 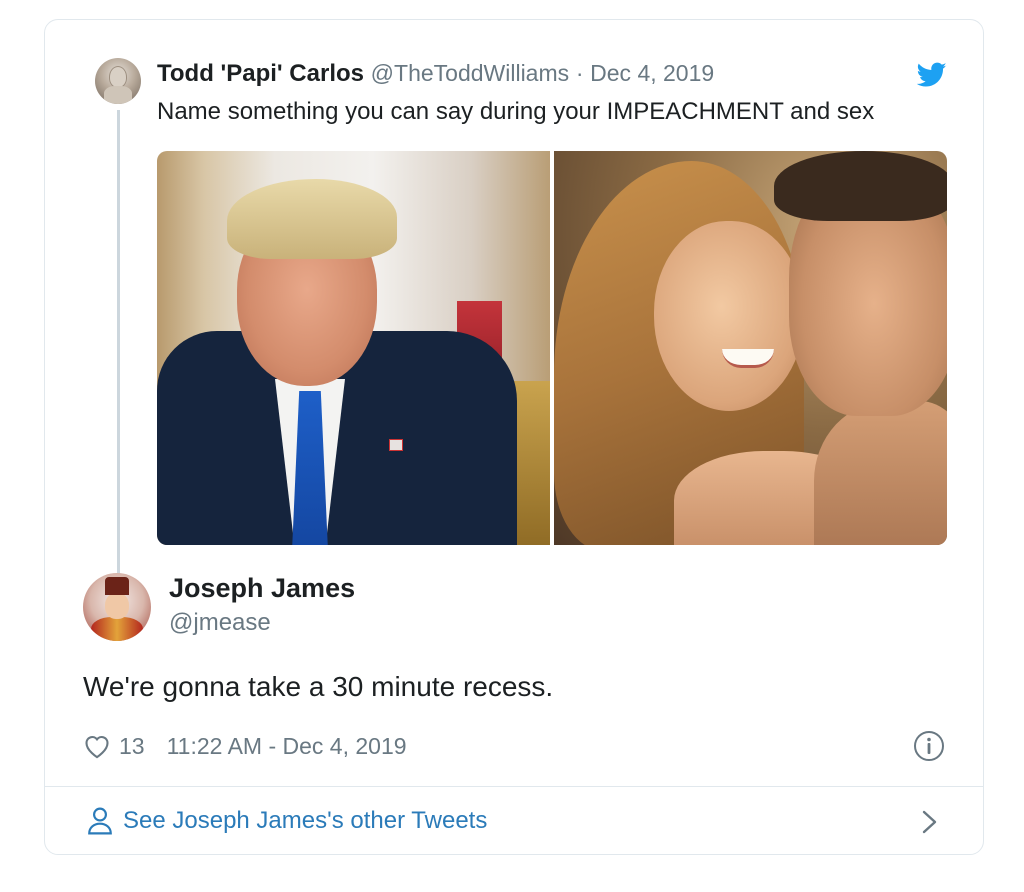 I want to click on parent-author-name: Todd 'Papi' Carlos, so click(x=260, y=73).